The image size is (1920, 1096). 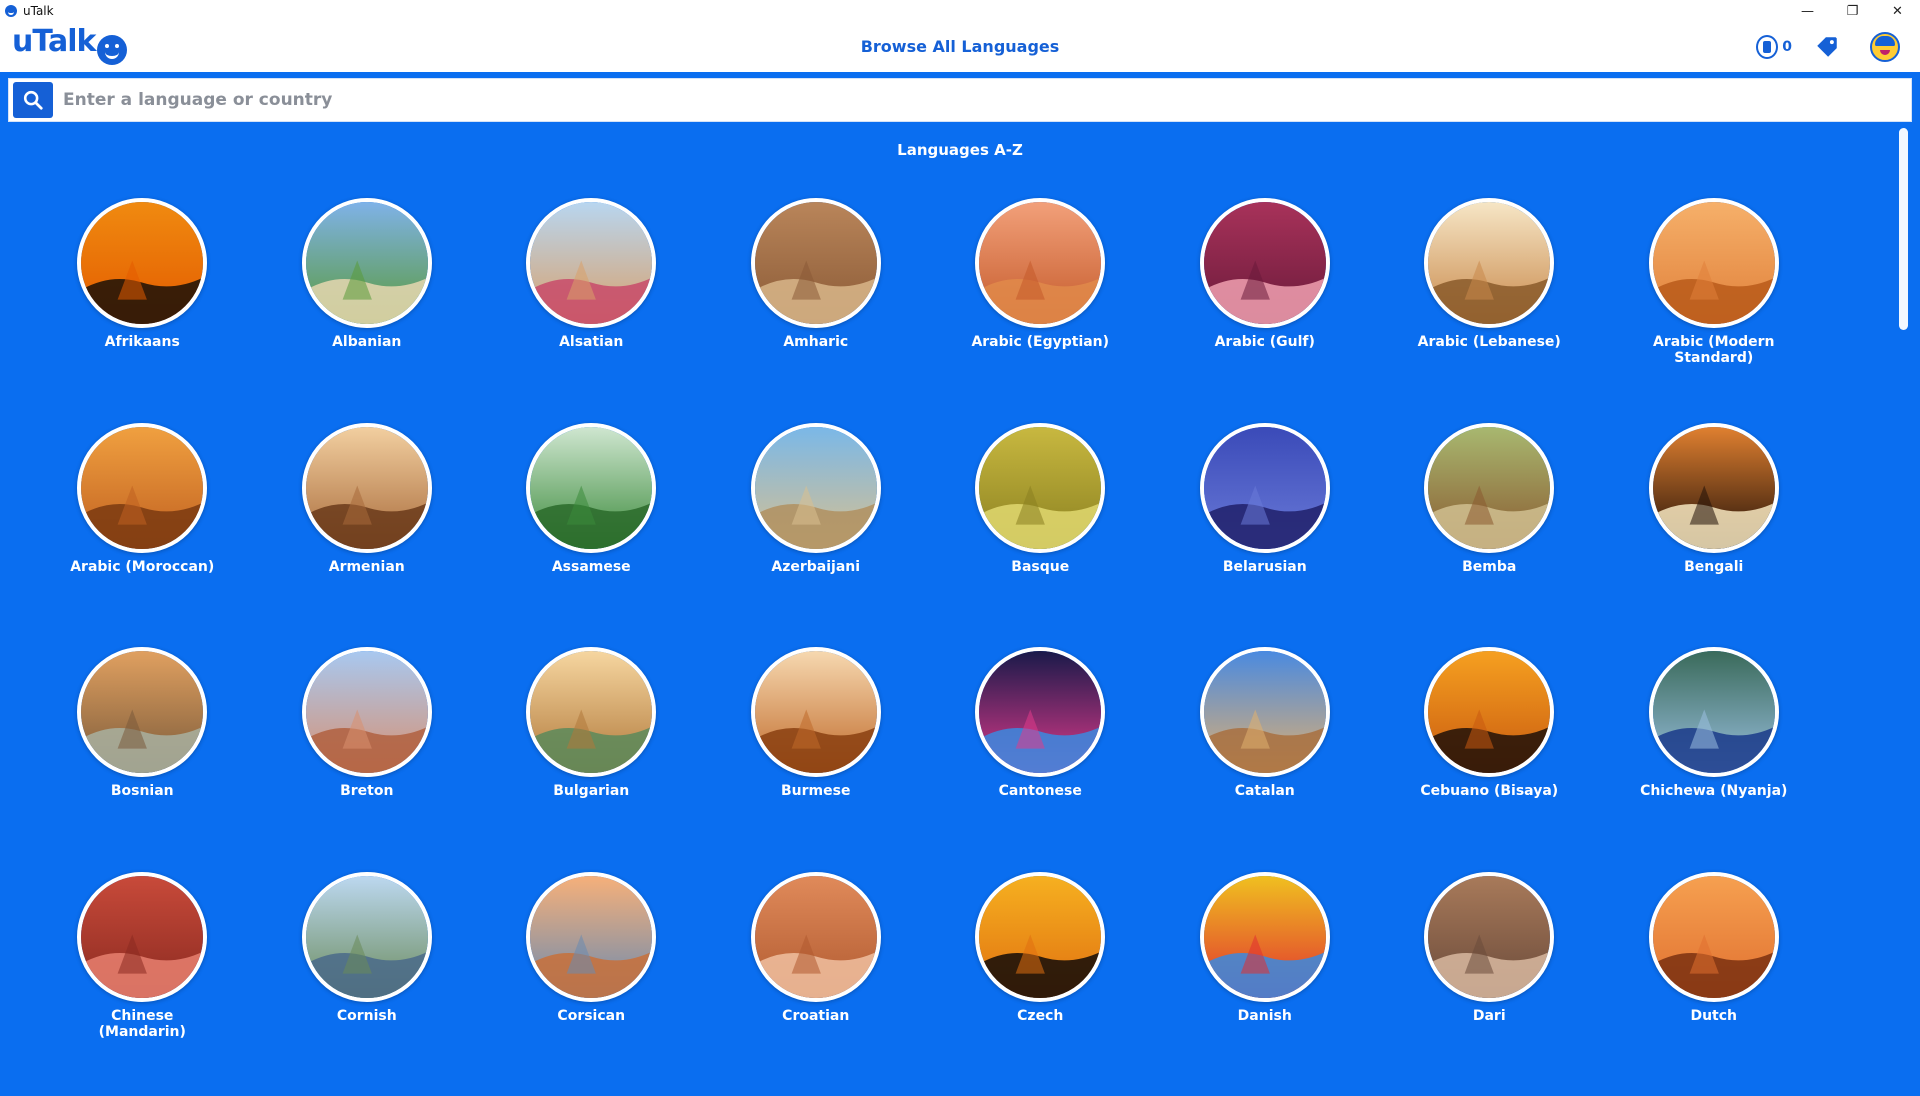 What do you see at coordinates (1852, 11) in the screenshot?
I see `maximize-button: ❐` at bounding box center [1852, 11].